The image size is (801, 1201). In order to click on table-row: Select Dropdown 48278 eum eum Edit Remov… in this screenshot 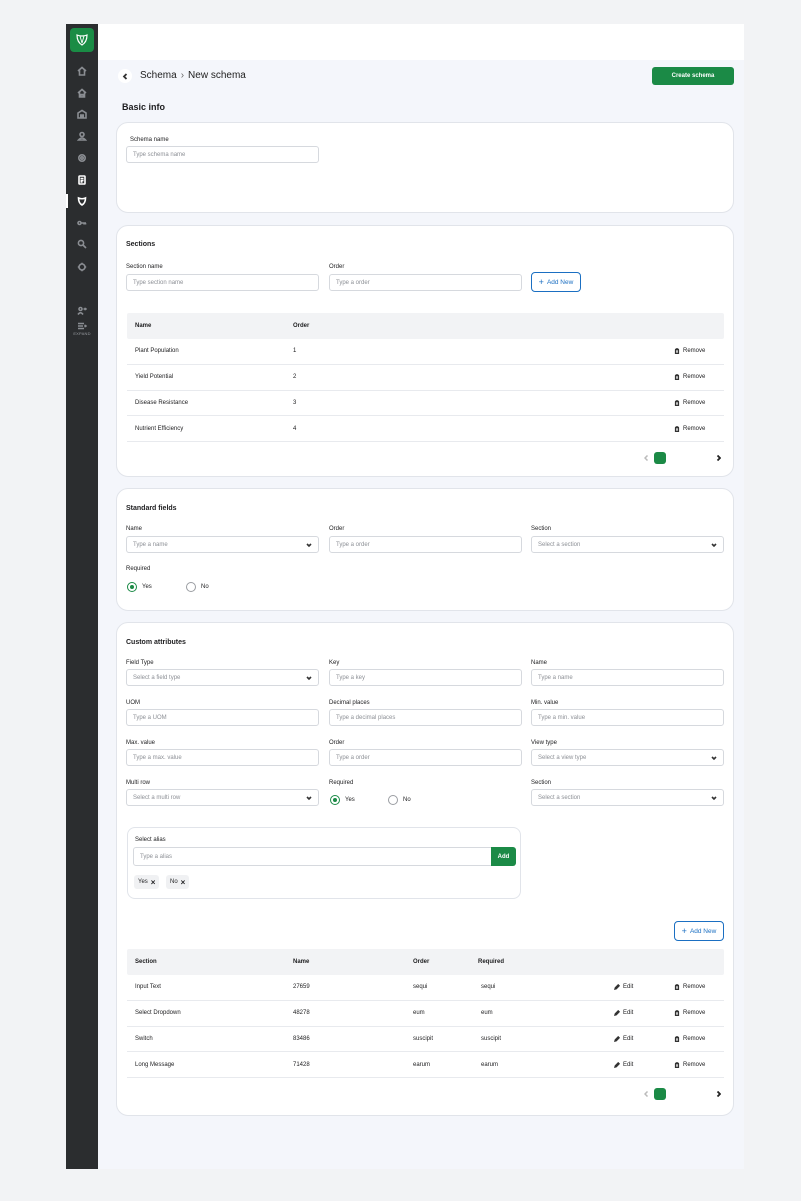, I will do `click(425, 1014)`.